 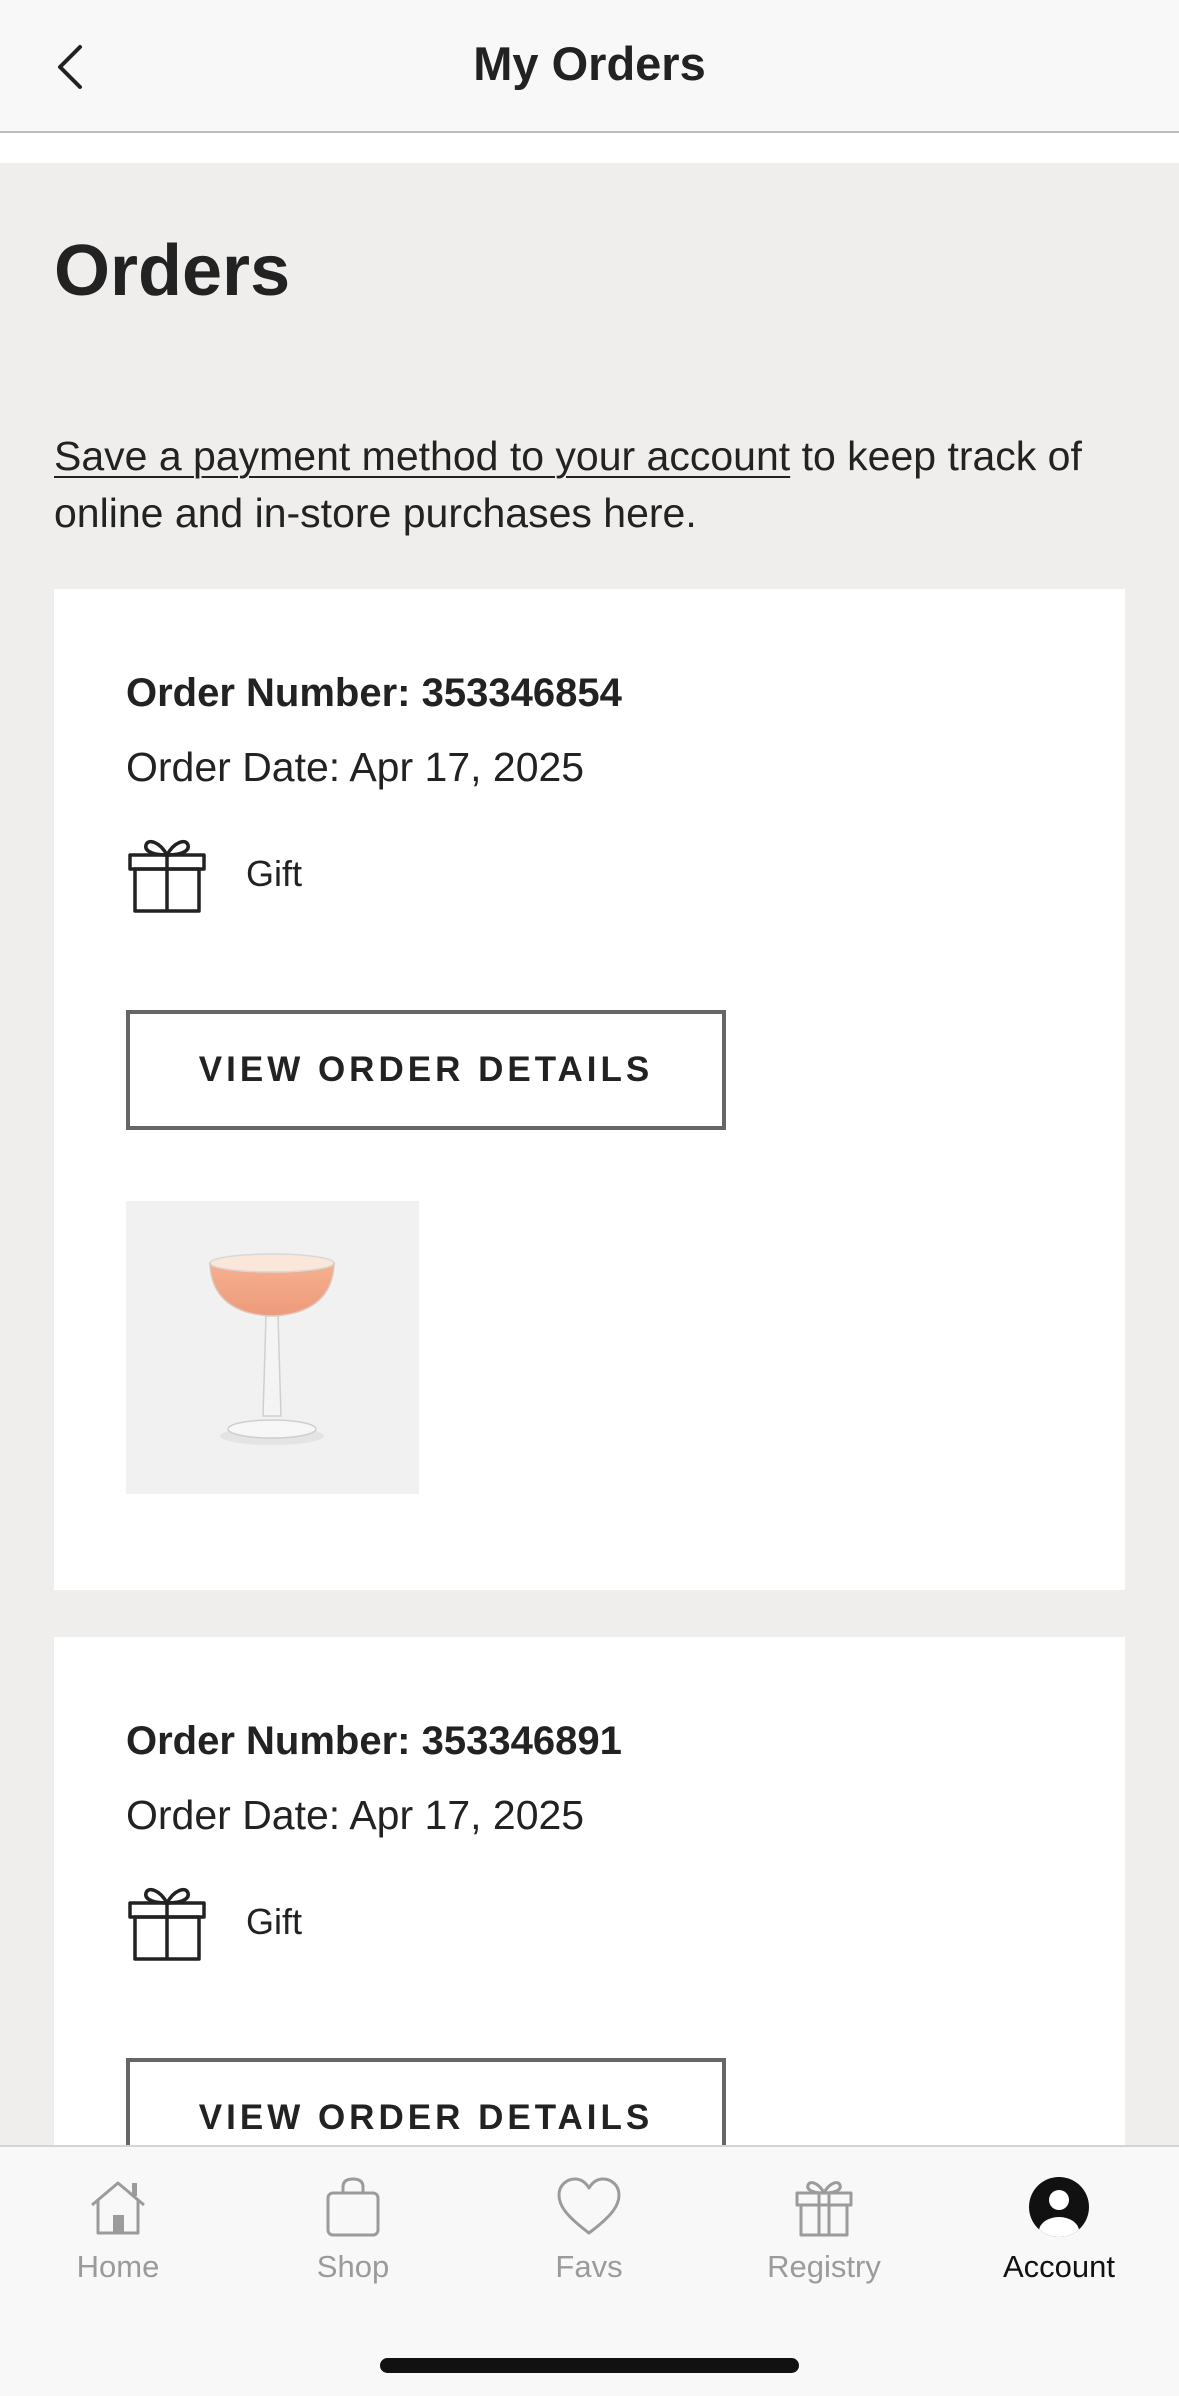 I want to click on tab-favs: Favs, so click(x=589, y=2245).